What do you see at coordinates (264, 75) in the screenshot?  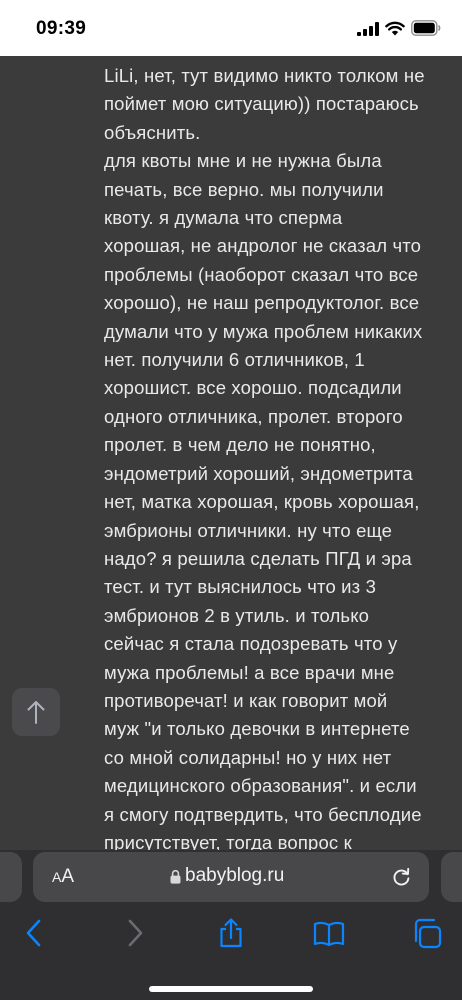 I see `post-line: LiLi, нет, тут видимо никто толком не` at bounding box center [264, 75].